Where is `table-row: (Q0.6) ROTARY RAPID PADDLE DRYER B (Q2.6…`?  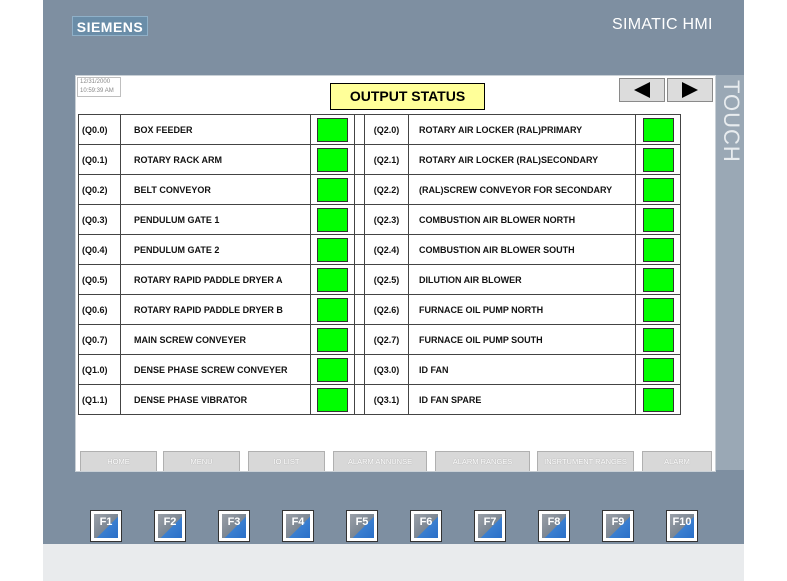 table-row: (Q0.6) ROTARY RAPID PADDLE DRYER B (Q2.6… is located at coordinates (379, 309).